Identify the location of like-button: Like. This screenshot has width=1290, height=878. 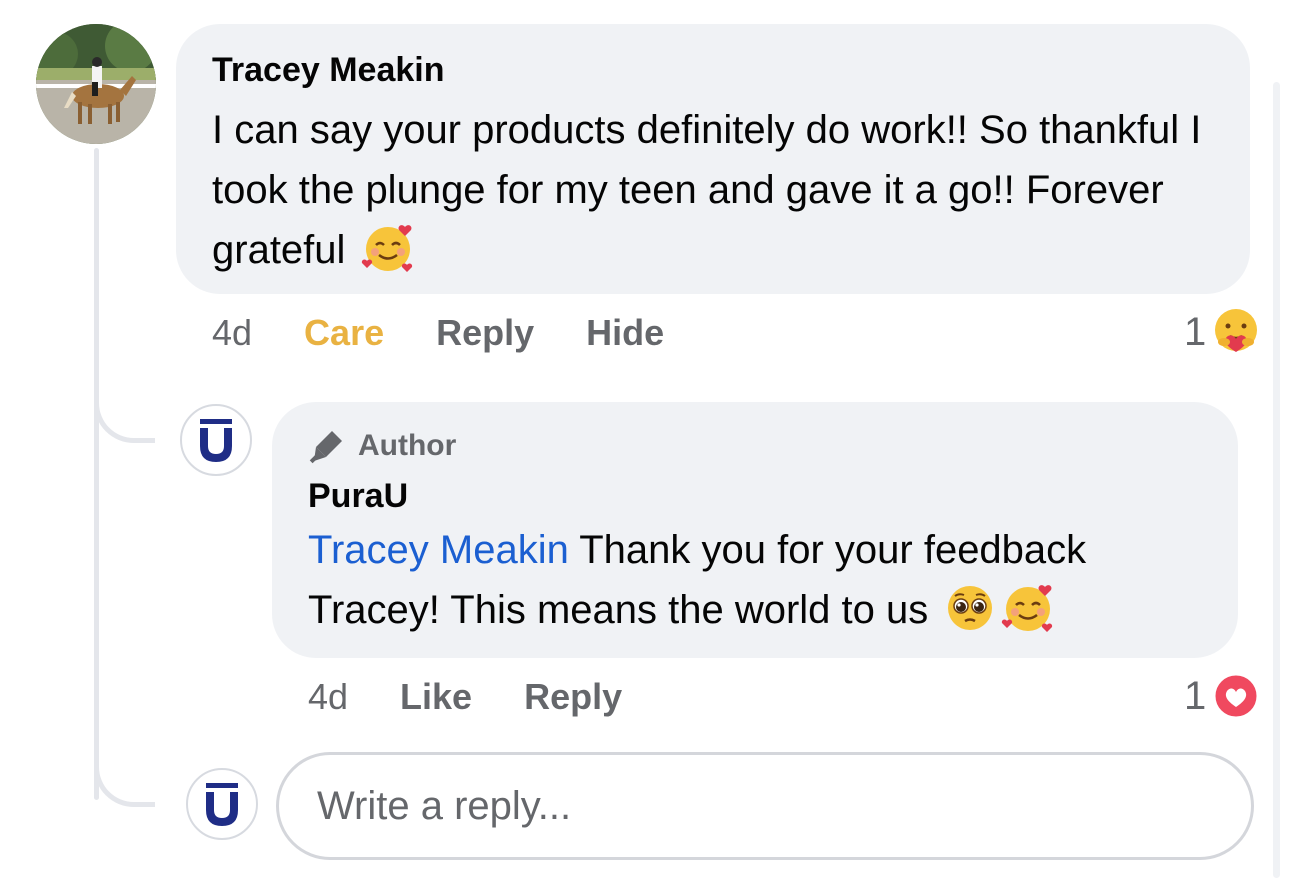
(436, 697).